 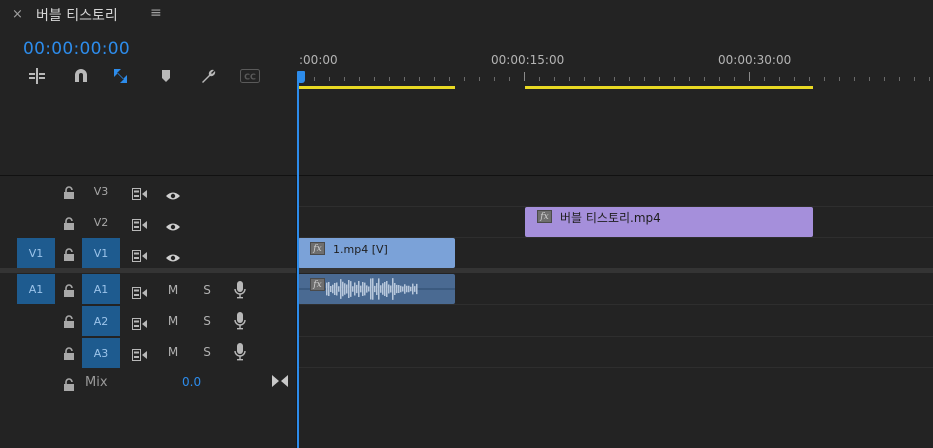 I want to click on mix-lock-icon, so click(x=70, y=383).